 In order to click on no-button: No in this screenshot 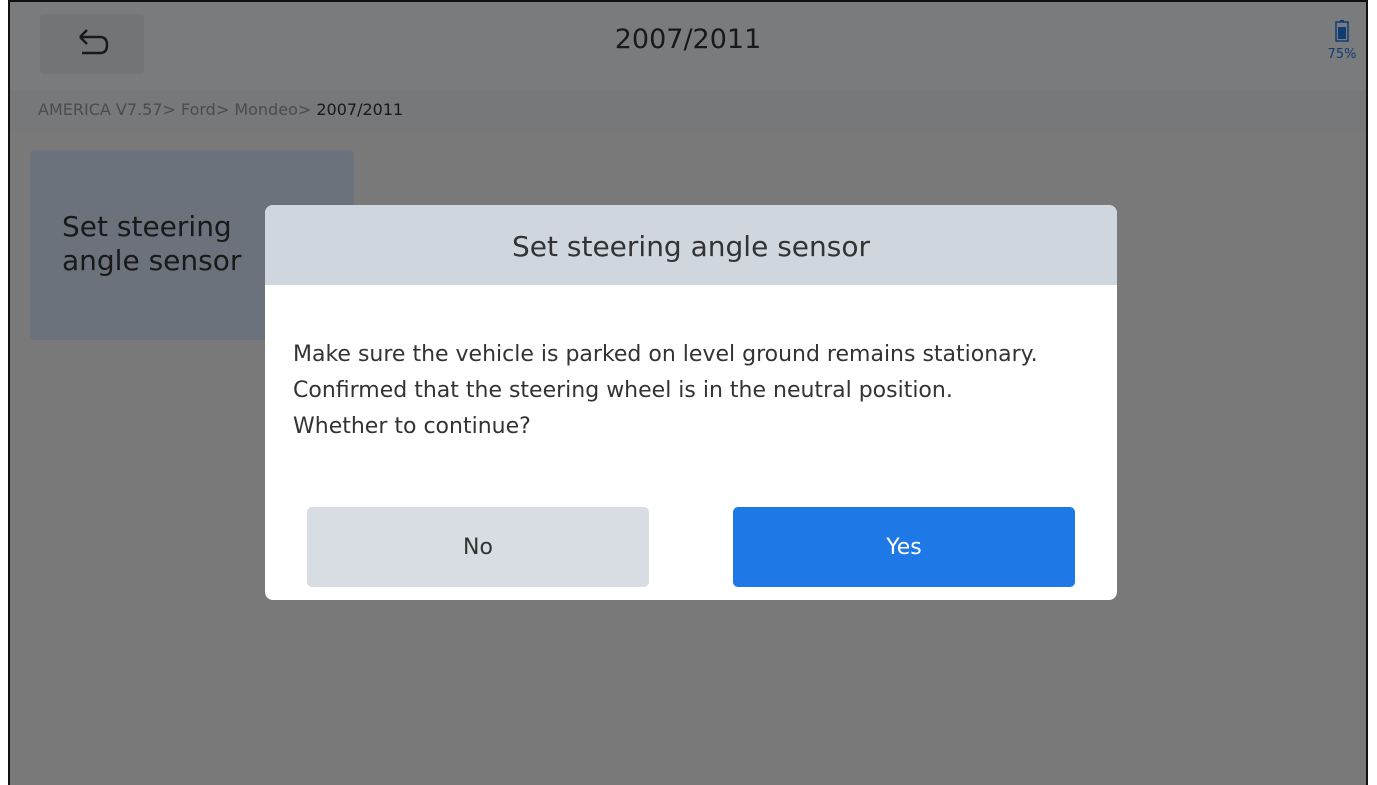, I will do `click(478, 547)`.